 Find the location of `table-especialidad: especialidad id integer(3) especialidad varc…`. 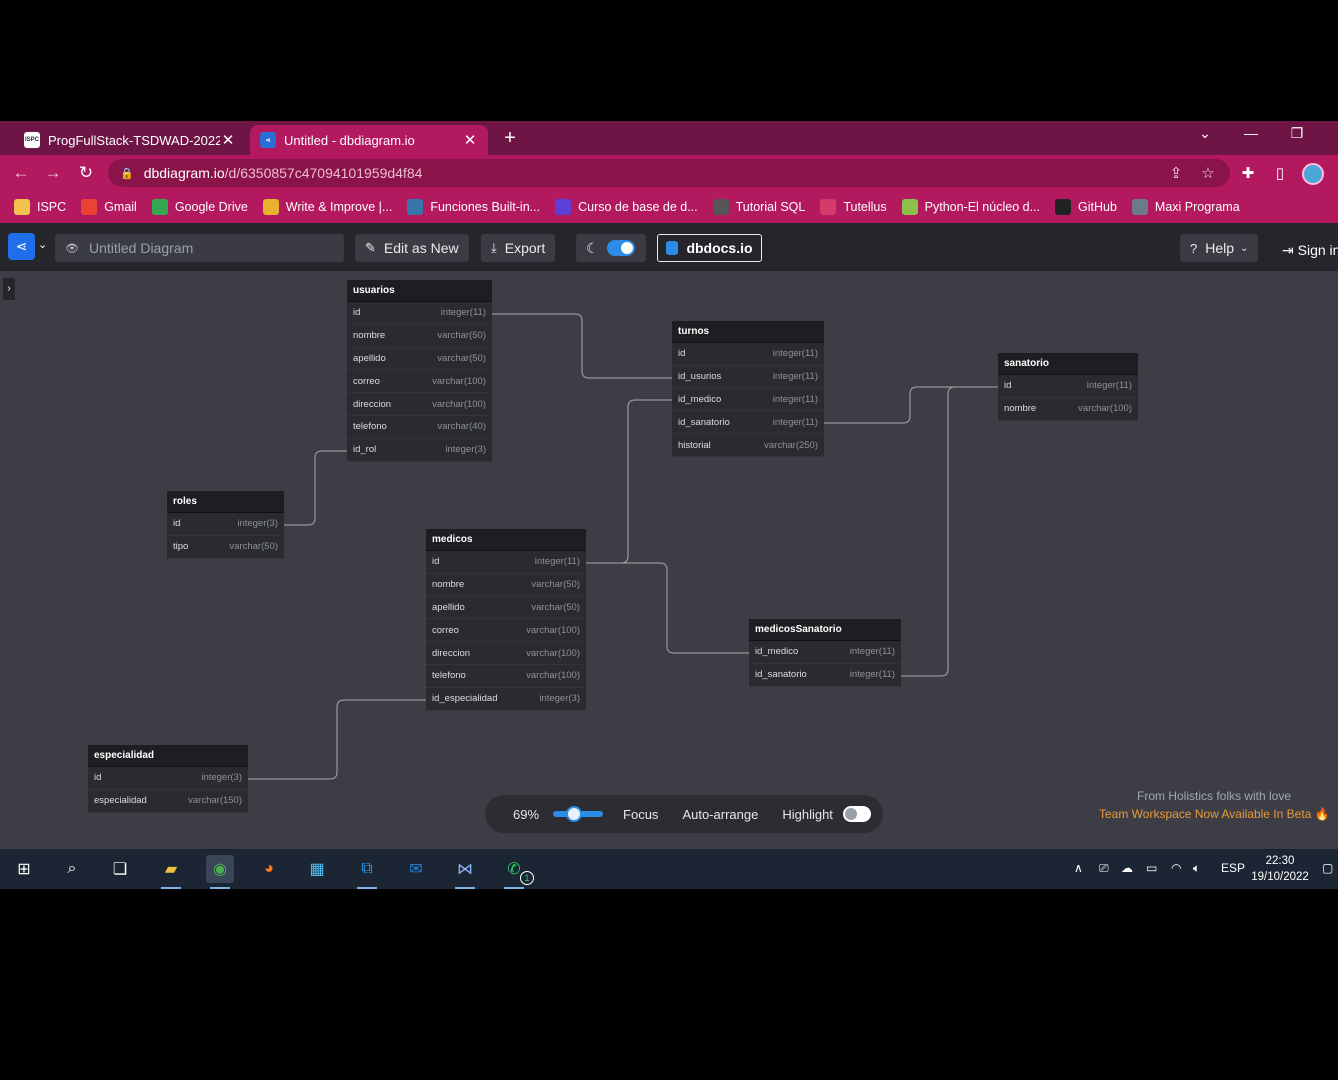

table-especialidad: especialidad id integer(3) especialidad varc… is located at coordinates (168, 779).